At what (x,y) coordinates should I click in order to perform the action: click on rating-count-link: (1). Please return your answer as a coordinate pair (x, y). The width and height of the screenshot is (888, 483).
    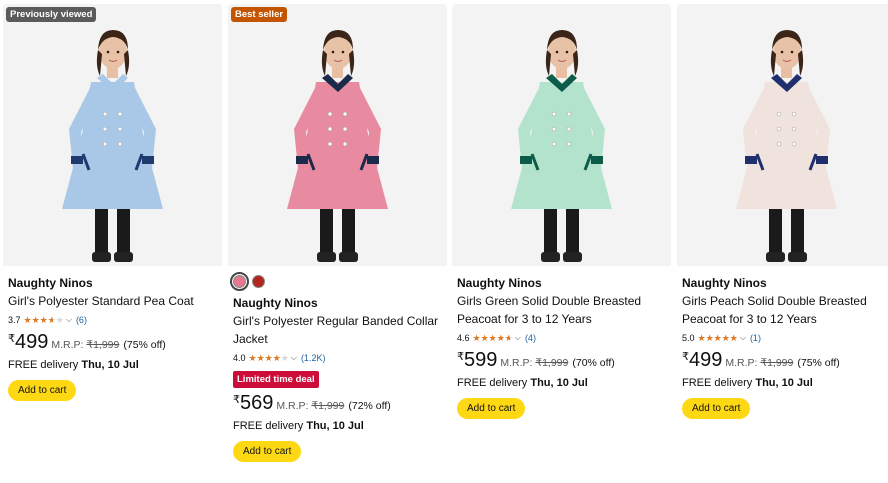
    Looking at the image, I should click on (755, 338).